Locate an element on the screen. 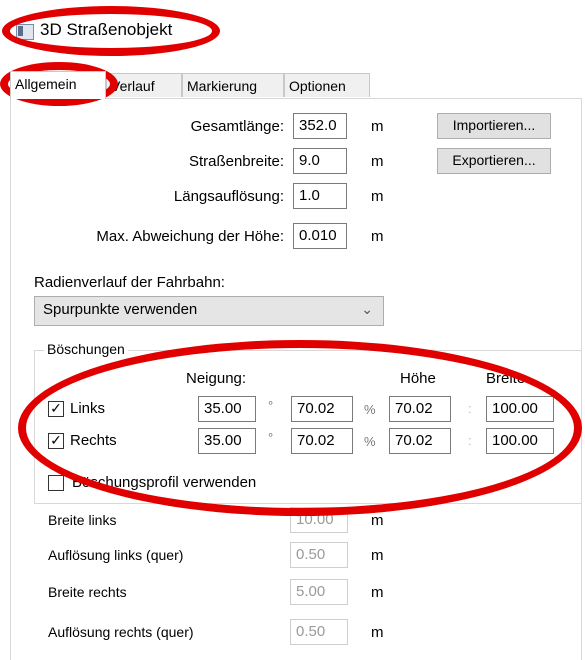 The height and width of the screenshot is (660, 585). aufloesung-rechts-label: Auflösung rechts (quer) is located at coordinates (121, 632).